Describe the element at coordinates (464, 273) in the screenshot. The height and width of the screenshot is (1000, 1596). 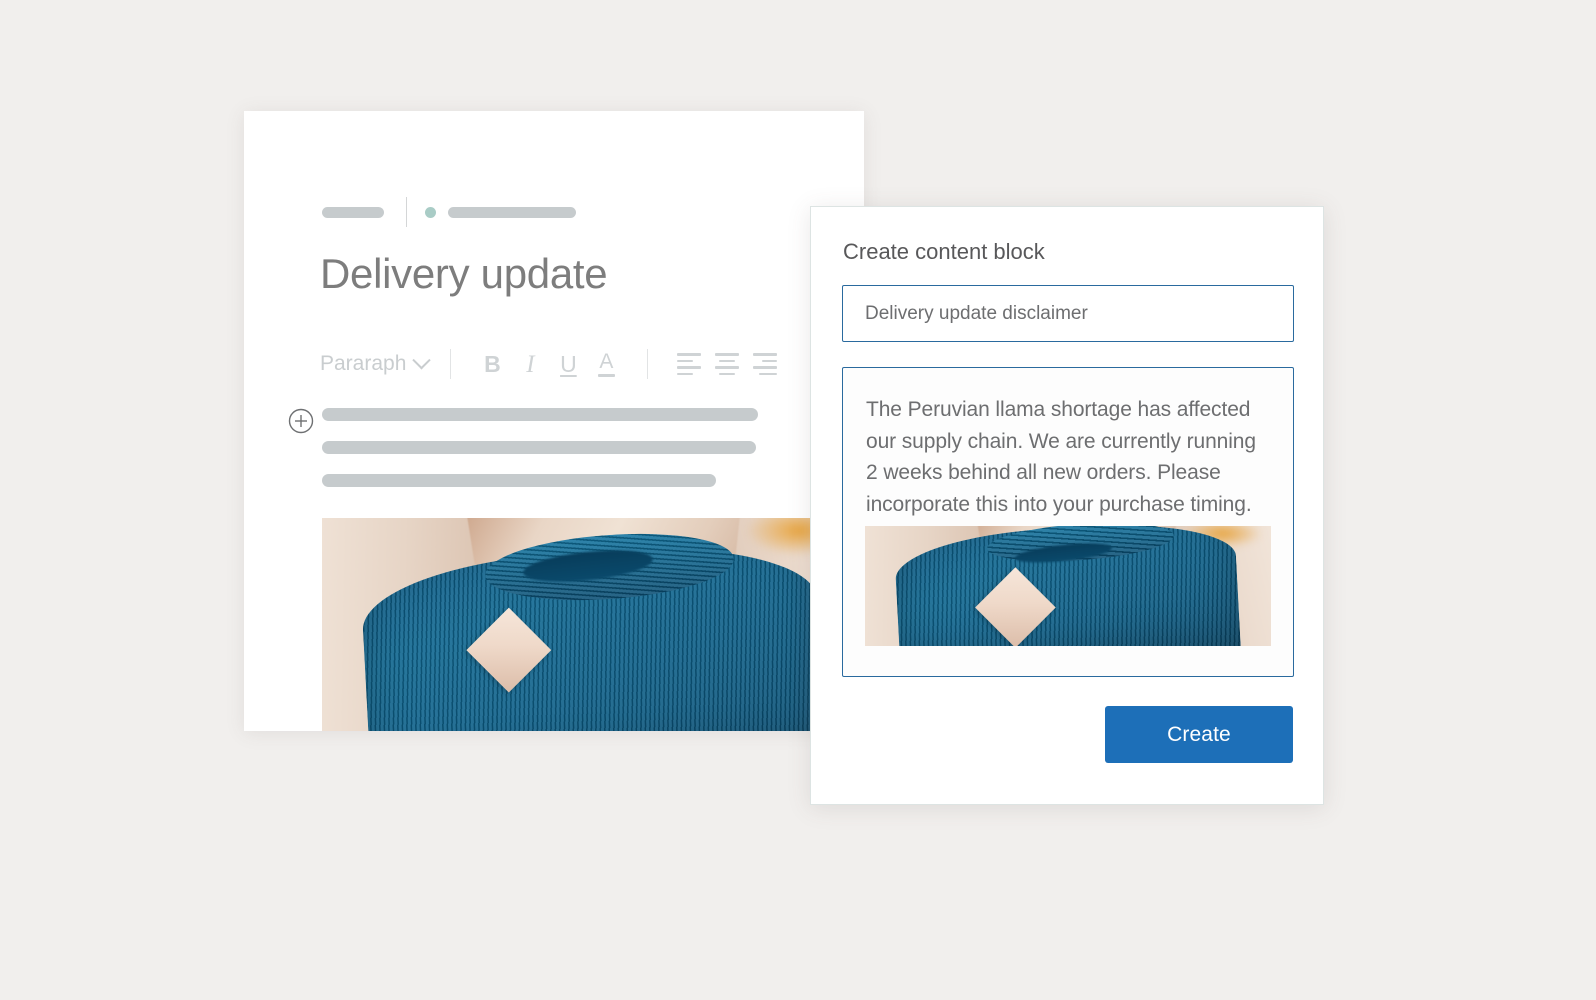
I see `page-title: Delivery update` at that location.